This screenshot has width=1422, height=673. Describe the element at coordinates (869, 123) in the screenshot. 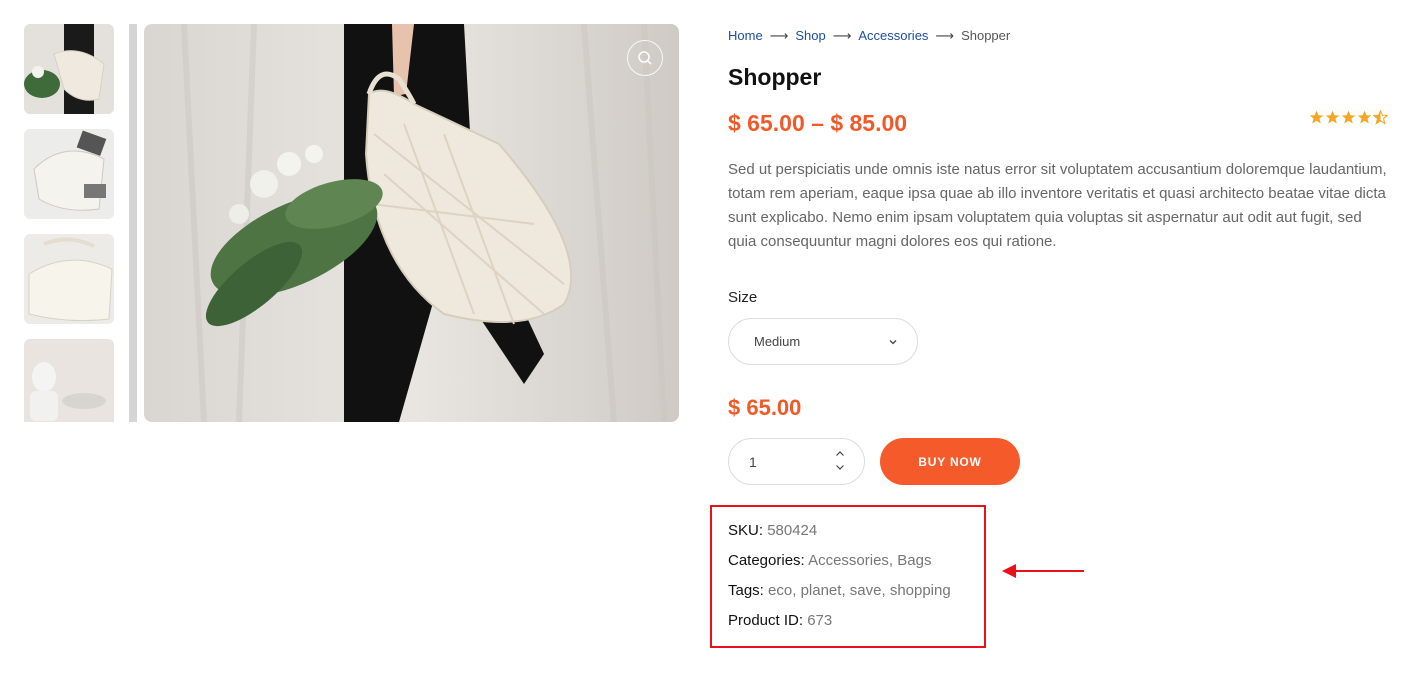

I see `price-max: $ 85.00` at that location.